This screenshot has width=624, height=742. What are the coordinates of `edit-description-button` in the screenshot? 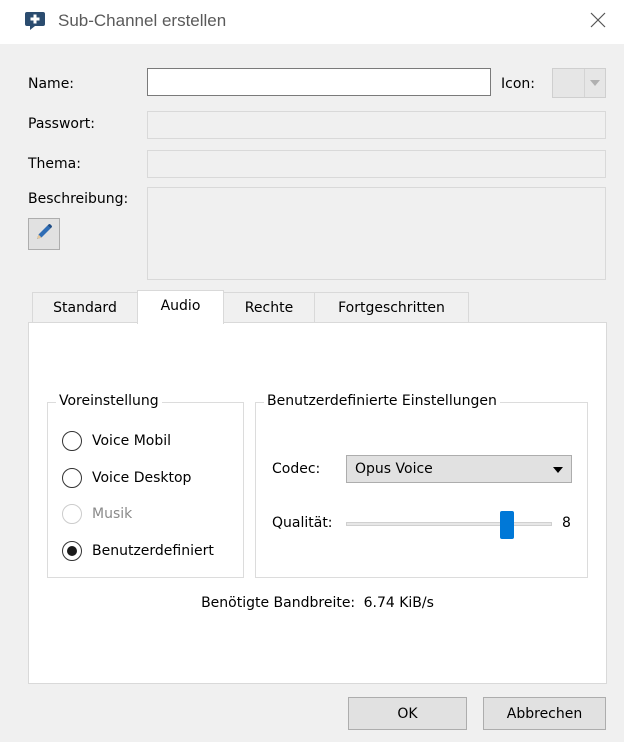 It's located at (44, 234).